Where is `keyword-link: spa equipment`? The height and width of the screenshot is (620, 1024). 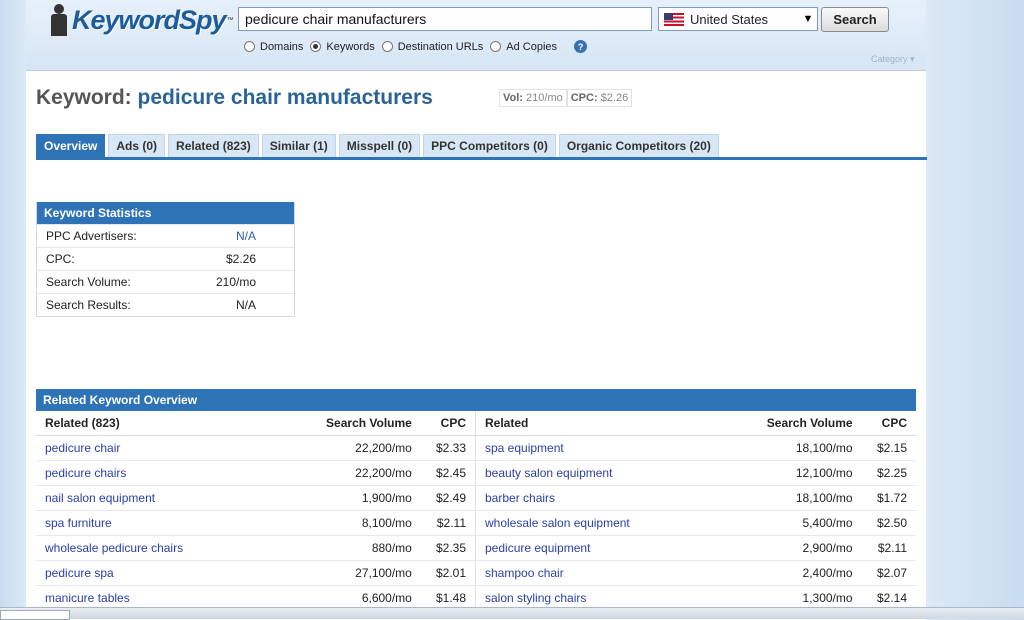 keyword-link: spa equipment is located at coordinates (610, 448).